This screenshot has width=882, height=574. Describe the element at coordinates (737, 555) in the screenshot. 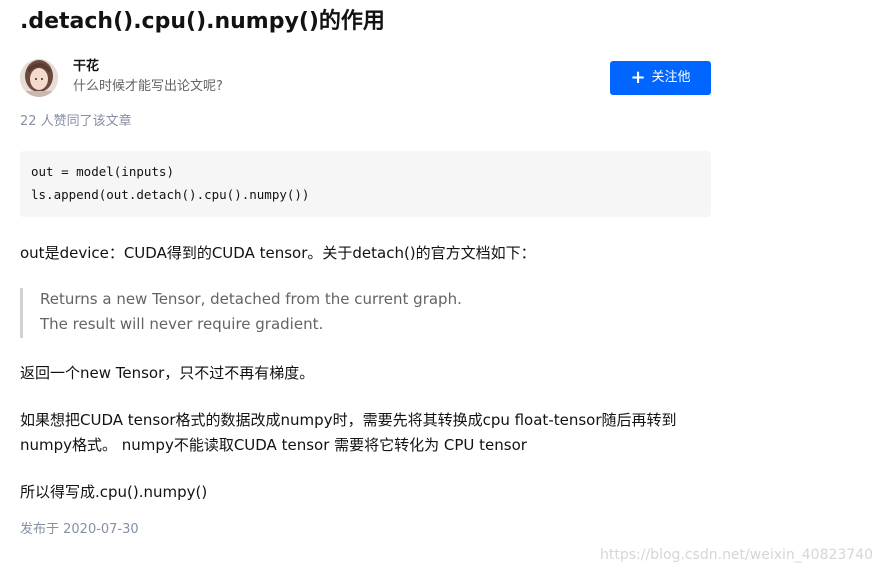

I see `watermark: https://blog.csdn.net/weixin_40823740` at that location.